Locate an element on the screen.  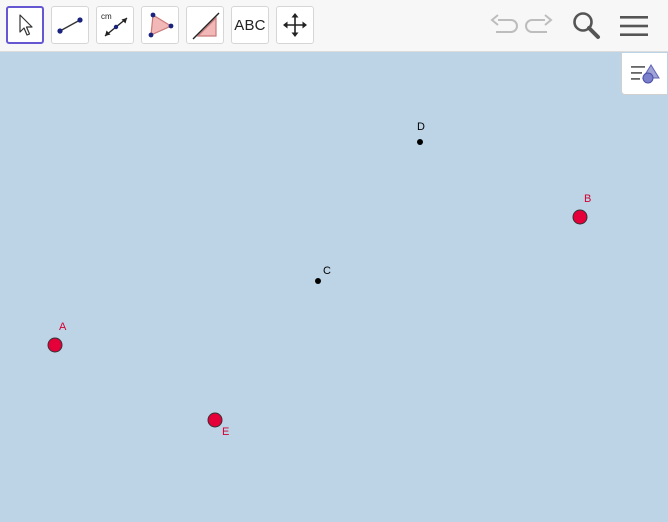
search-button is located at coordinates (586, 26).